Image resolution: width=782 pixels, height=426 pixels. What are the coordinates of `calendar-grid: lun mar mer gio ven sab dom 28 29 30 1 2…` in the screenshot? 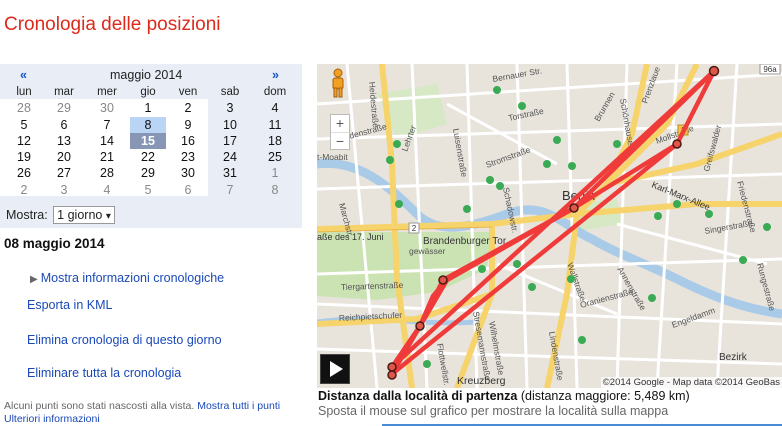 It's located at (151, 141).